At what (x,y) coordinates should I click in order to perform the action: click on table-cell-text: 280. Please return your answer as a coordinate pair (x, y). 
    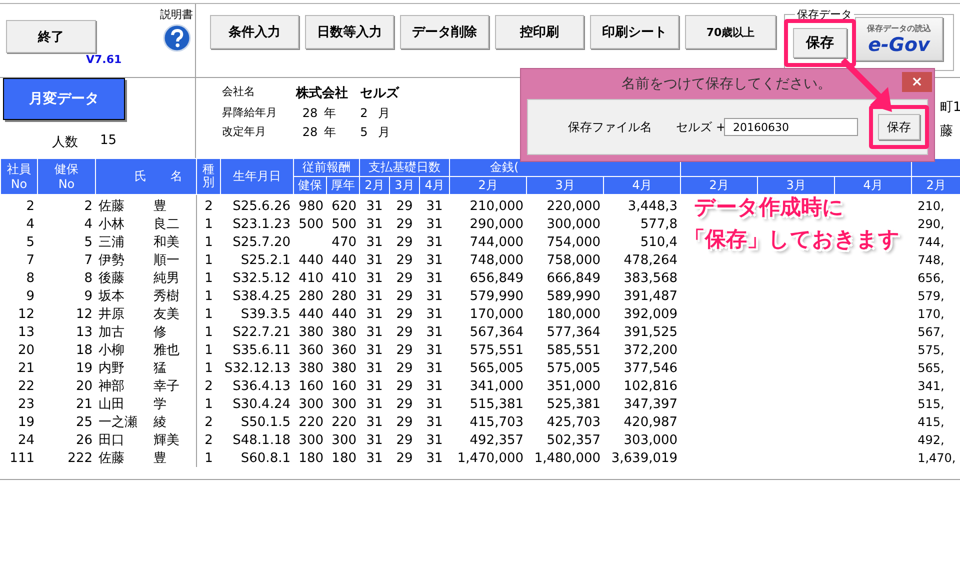
    Looking at the image, I should click on (344, 296).